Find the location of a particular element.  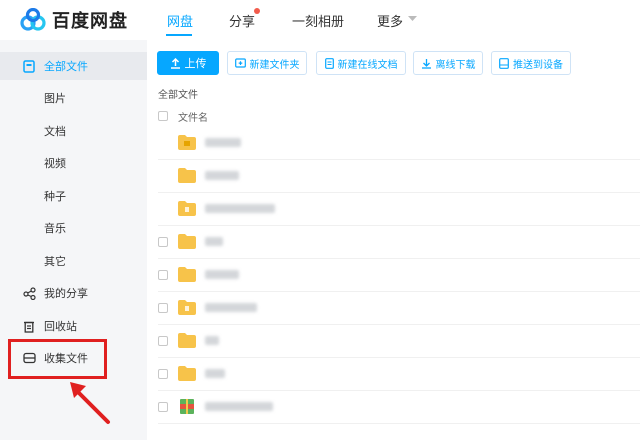

sidebar-item-label: 文档 is located at coordinates (55, 131).